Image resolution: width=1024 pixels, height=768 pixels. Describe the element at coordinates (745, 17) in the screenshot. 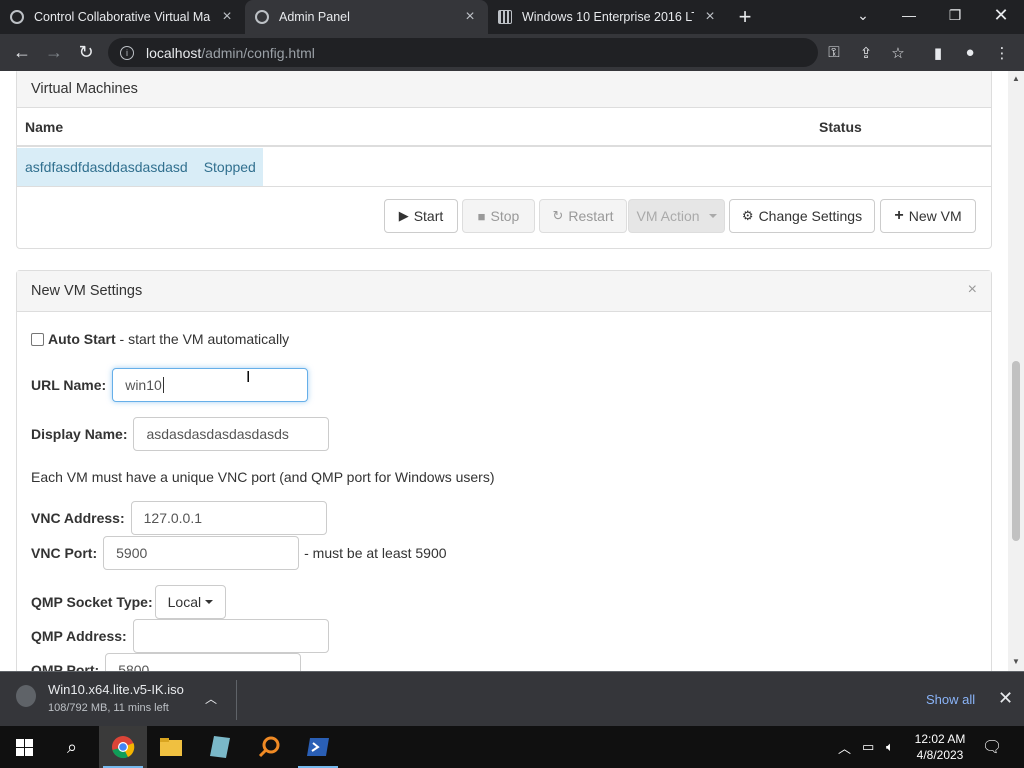

I see `new-tab-button: +` at that location.